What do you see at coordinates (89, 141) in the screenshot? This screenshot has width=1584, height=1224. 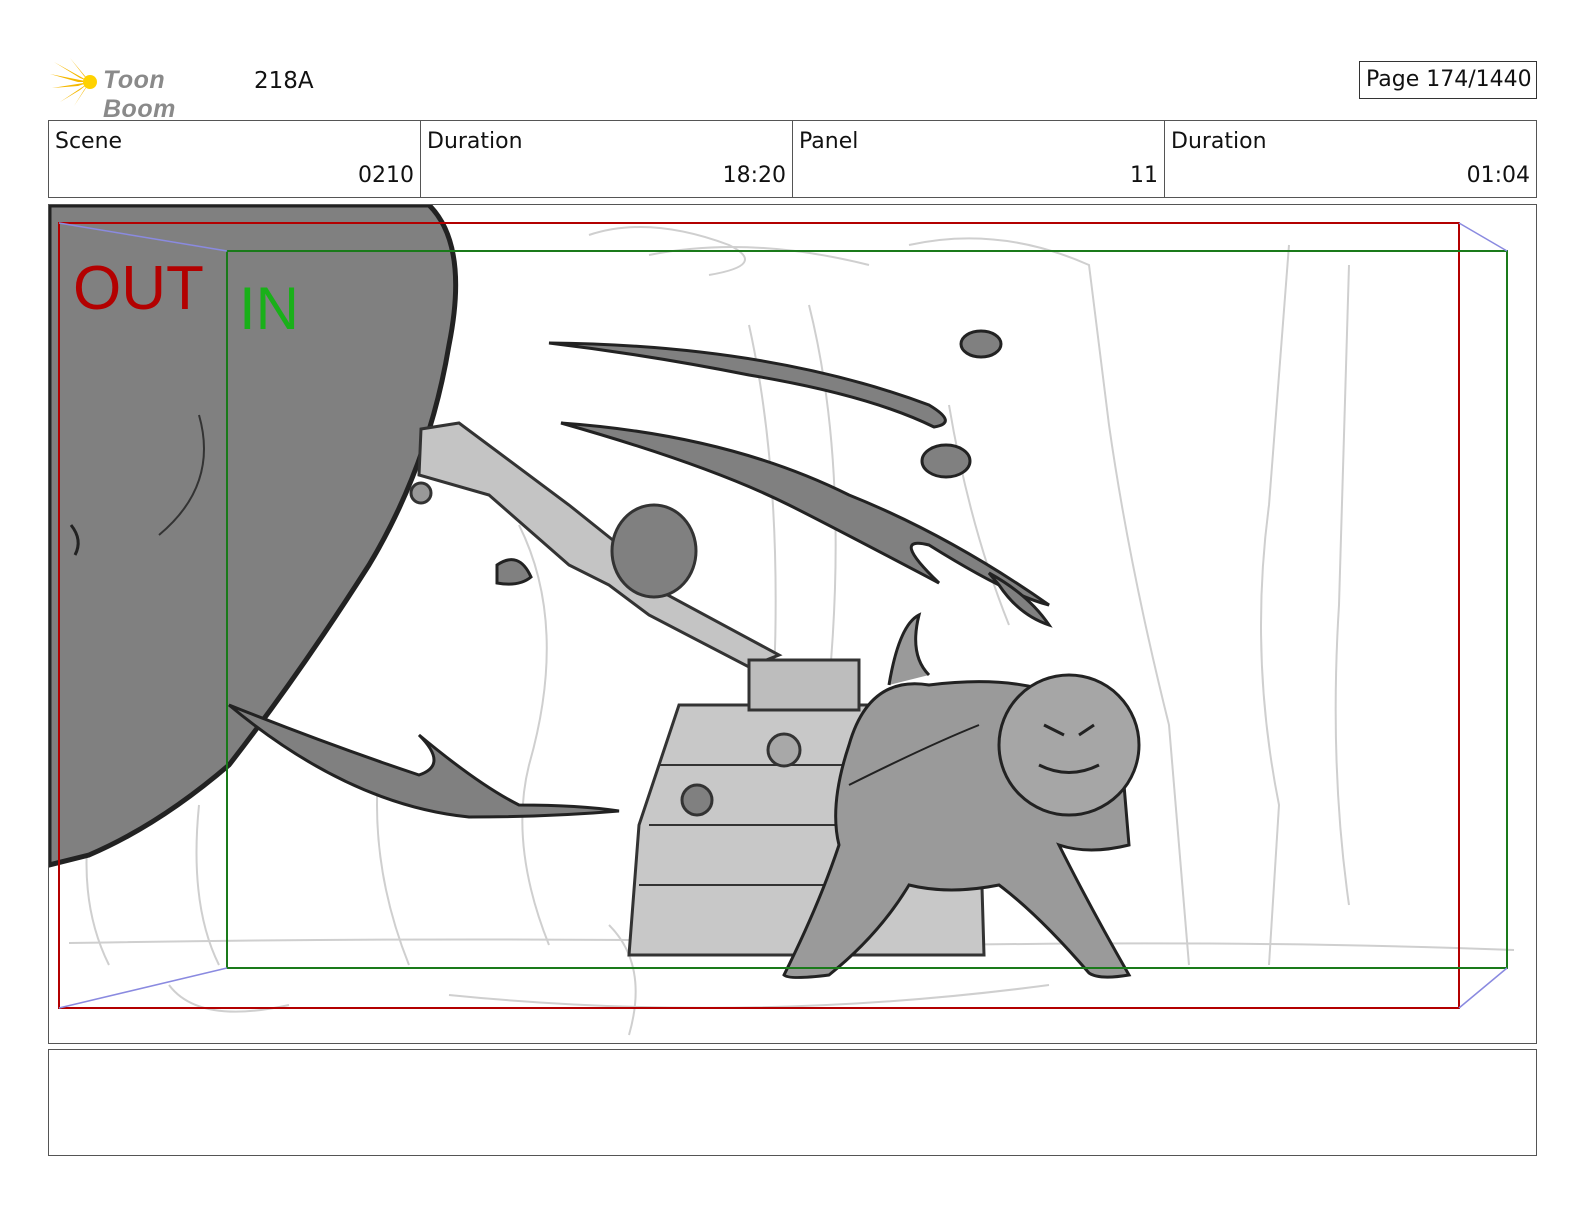 I see `scene-label: Scene` at bounding box center [89, 141].